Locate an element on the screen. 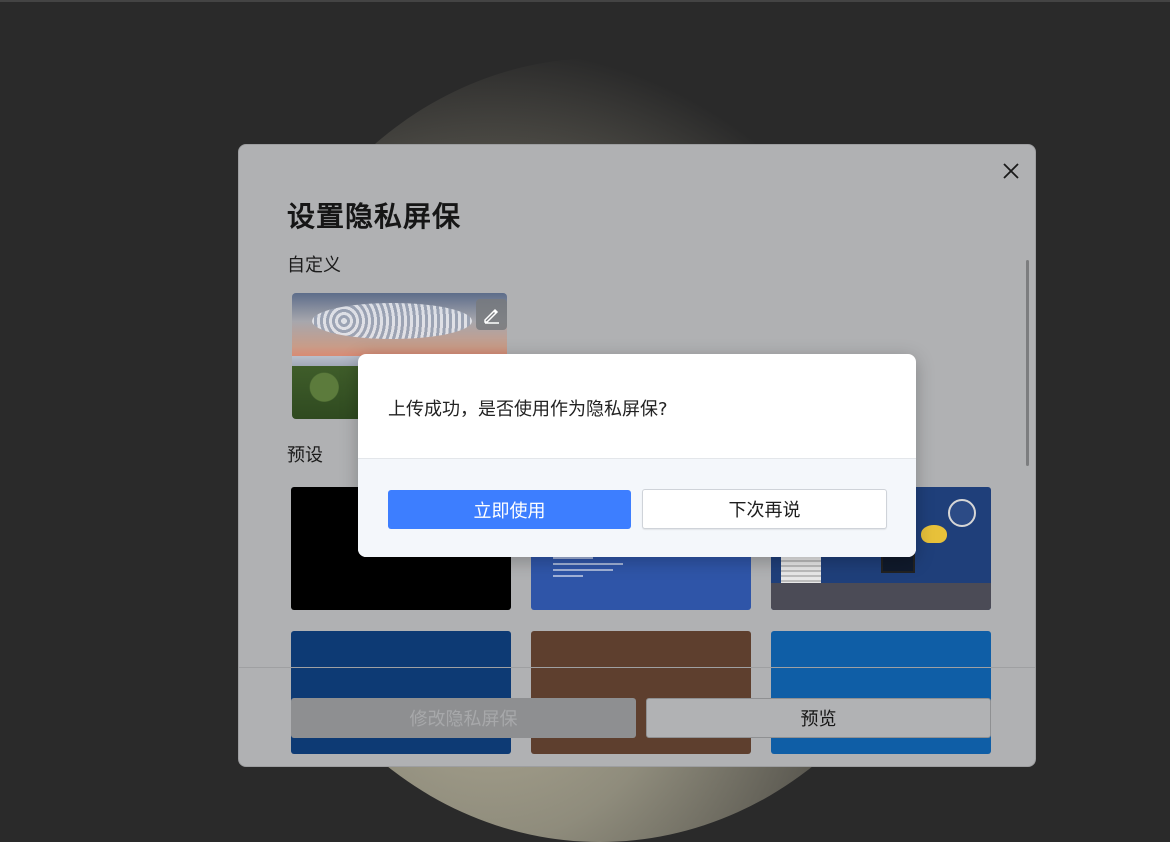 The height and width of the screenshot is (842, 1170). later-button: 下次再说 is located at coordinates (764, 509).